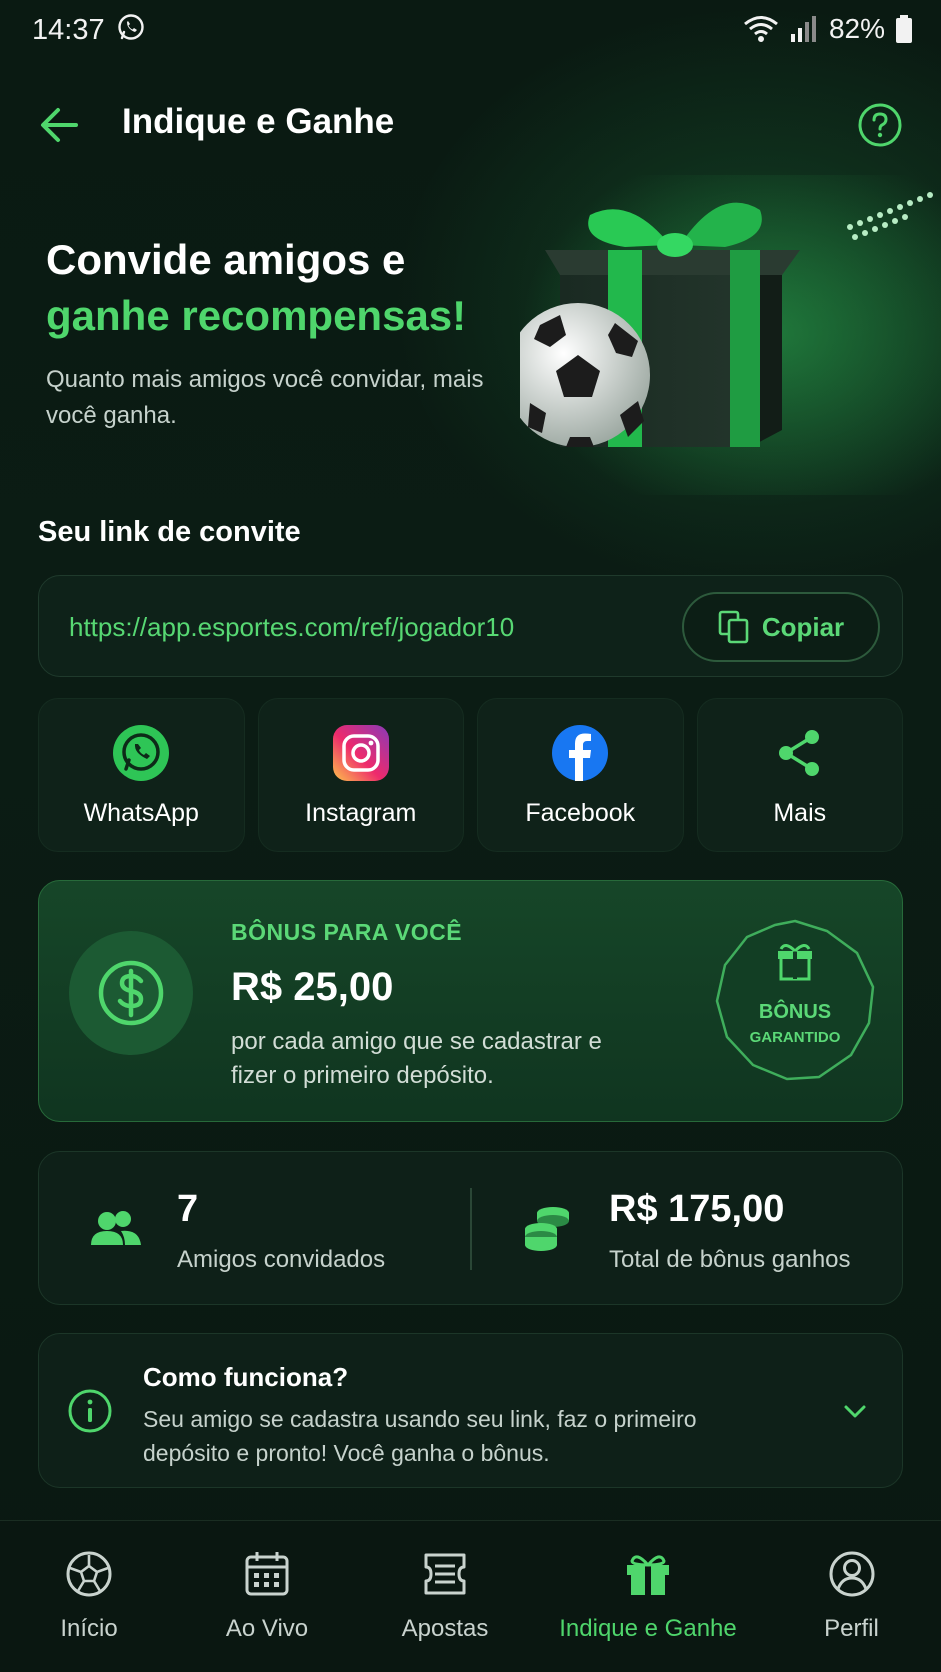 The width and height of the screenshot is (941, 1672). What do you see at coordinates (246, 1377) in the screenshot?
I see `how-it-works-title: Como funciona?` at bounding box center [246, 1377].